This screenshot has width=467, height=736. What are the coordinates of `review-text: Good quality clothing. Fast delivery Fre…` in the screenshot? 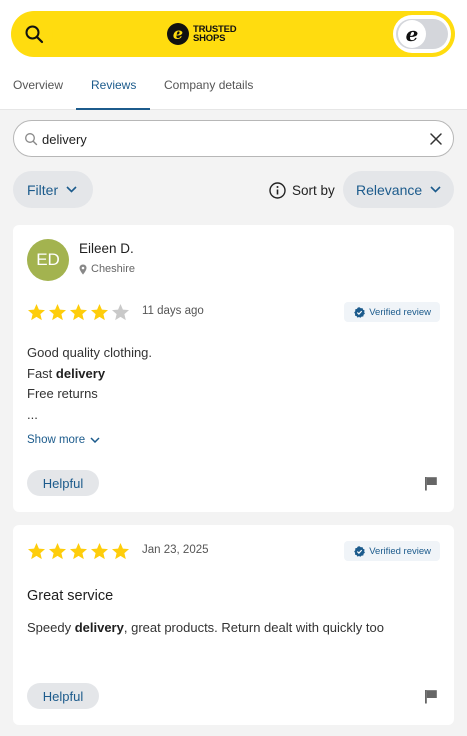 It's located at (89, 384).